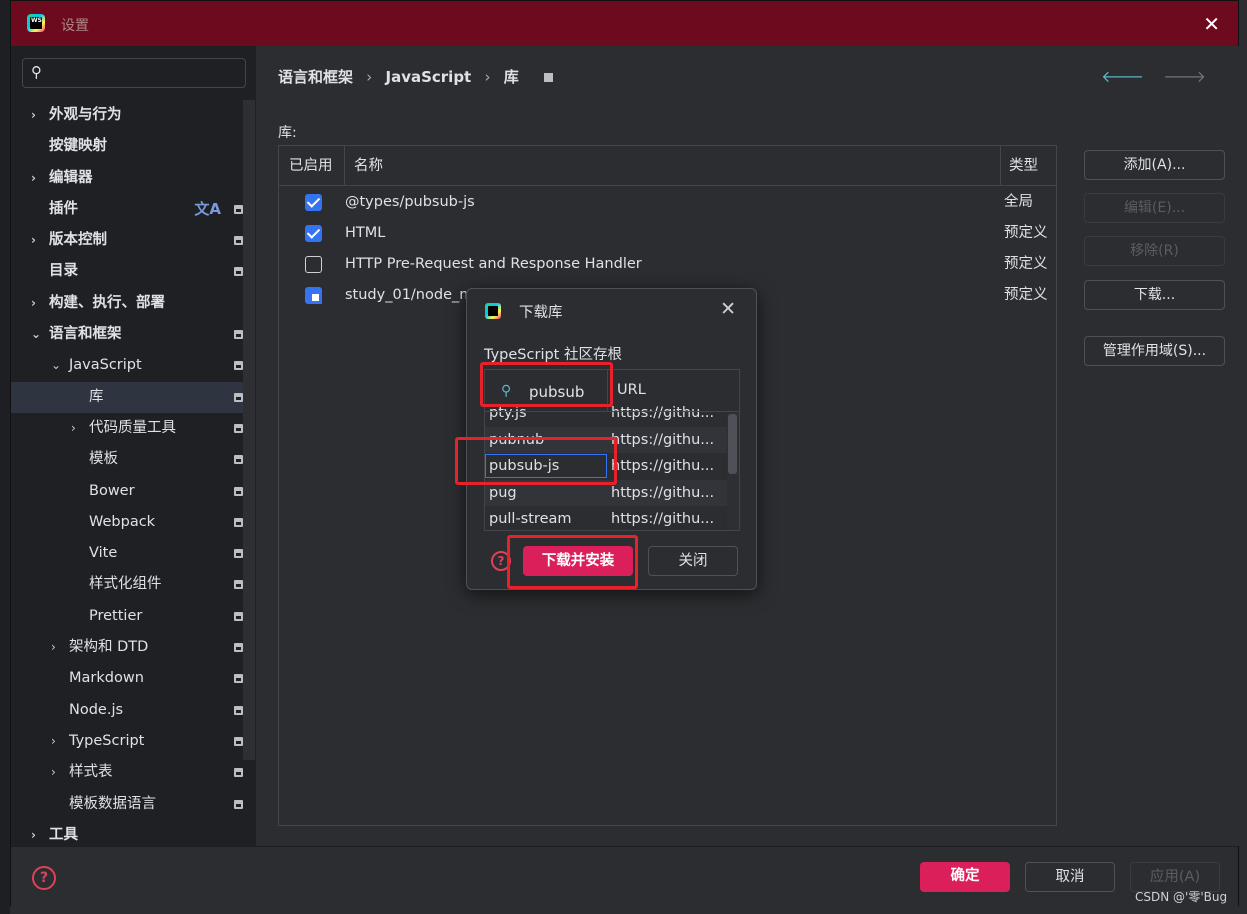 This screenshot has height=914, width=1247. Describe the element at coordinates (112, 803) in the screenshot. I see `sidebar-item-label: 模板数据语言` at that location.